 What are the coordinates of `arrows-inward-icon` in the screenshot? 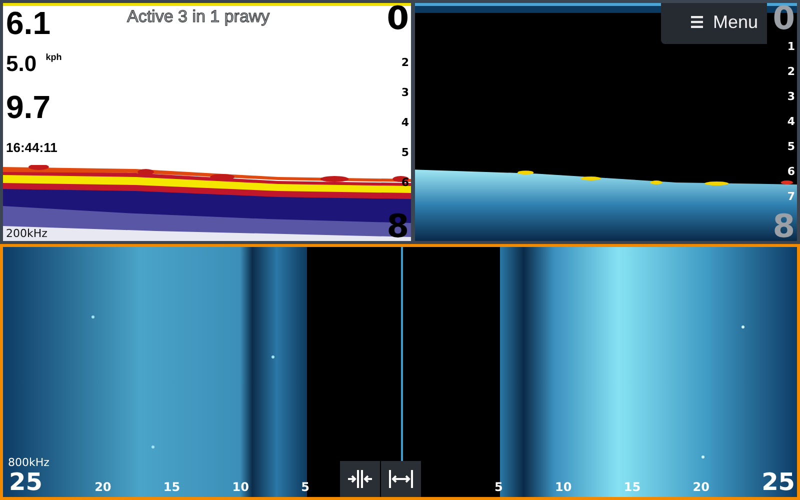 It's located at (359, 479).